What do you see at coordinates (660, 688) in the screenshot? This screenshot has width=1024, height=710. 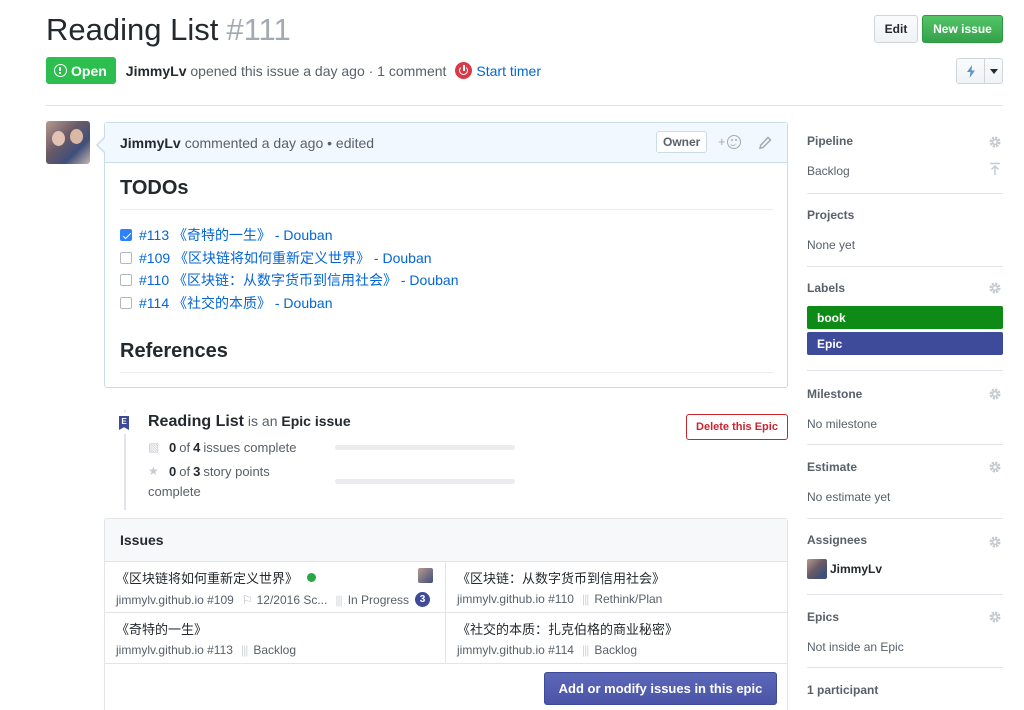 I see `add-issues-button: Add or modify issues in this epic` at bounding box center [660, 688].